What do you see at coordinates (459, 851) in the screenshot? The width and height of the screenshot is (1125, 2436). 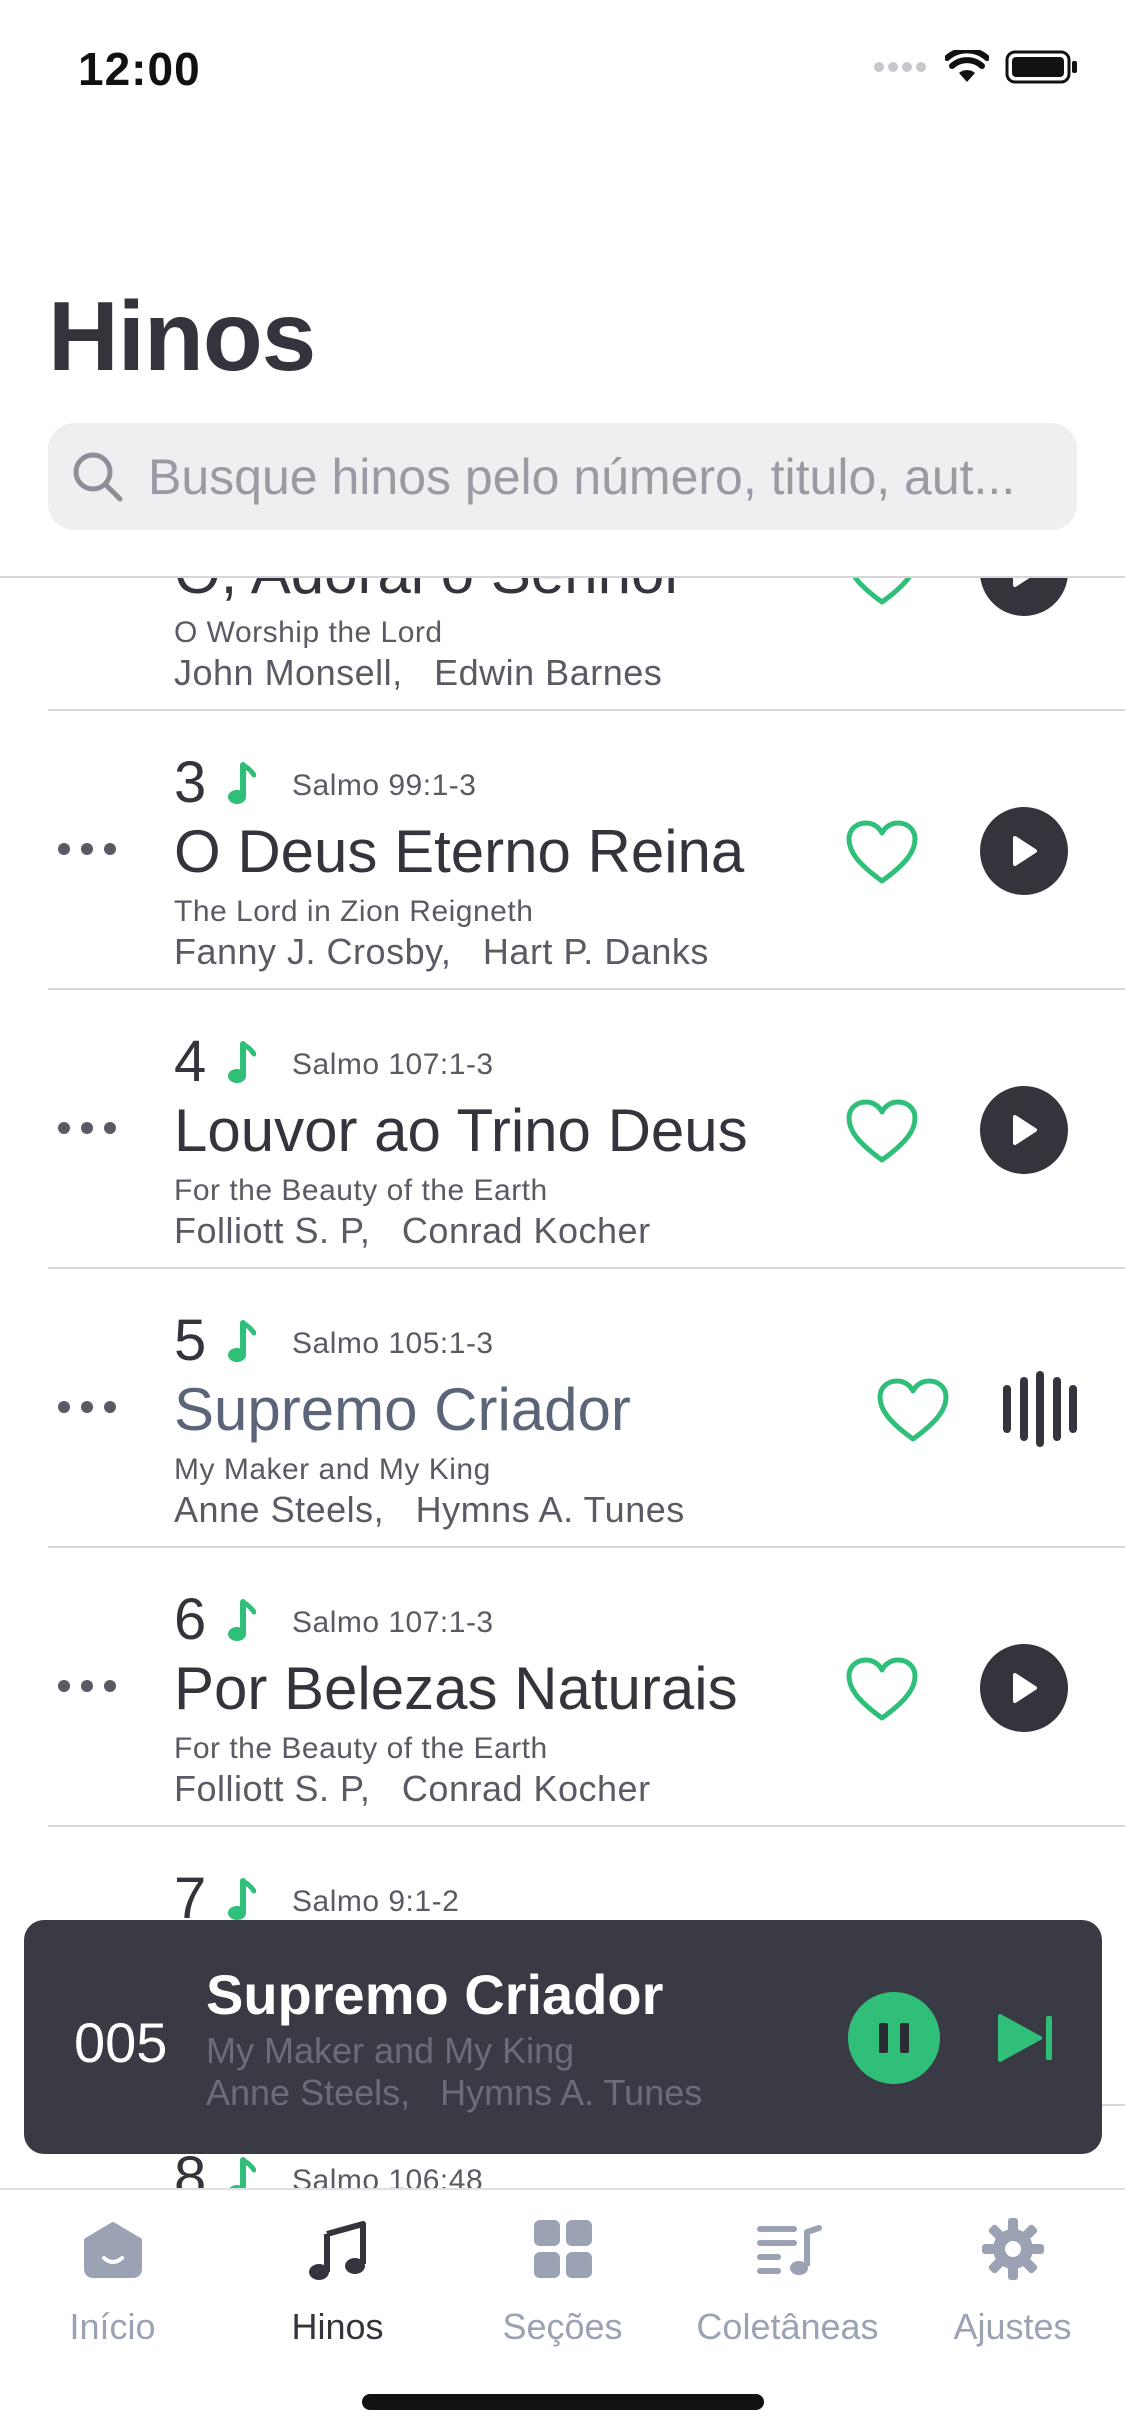 I see `hymn-title: O Deus Eterno Reina` at bounding box center [459, 851].